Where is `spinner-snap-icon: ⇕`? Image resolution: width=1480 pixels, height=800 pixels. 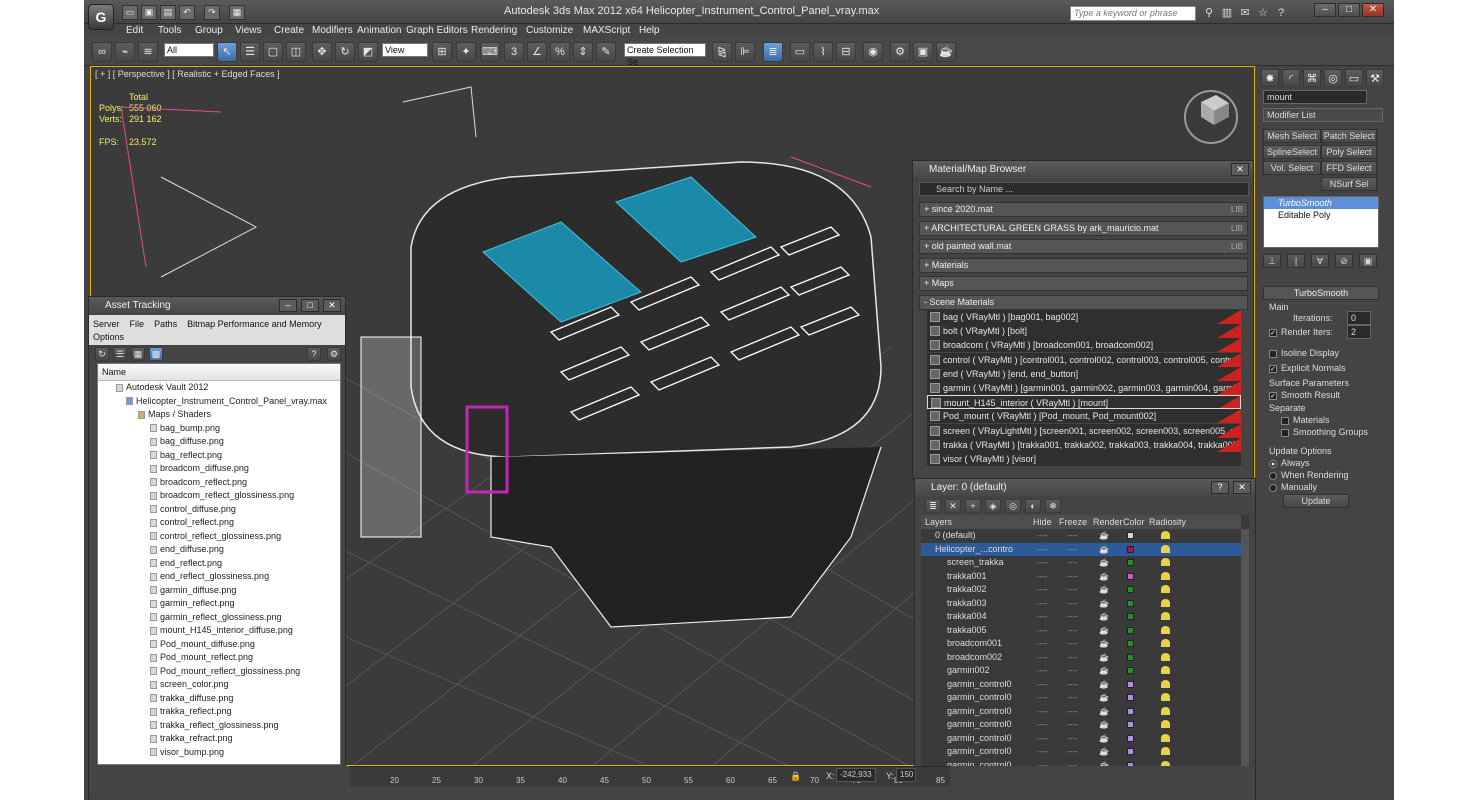
spinner-snap-icon: ⇕ is located at coordinates (583, 52).